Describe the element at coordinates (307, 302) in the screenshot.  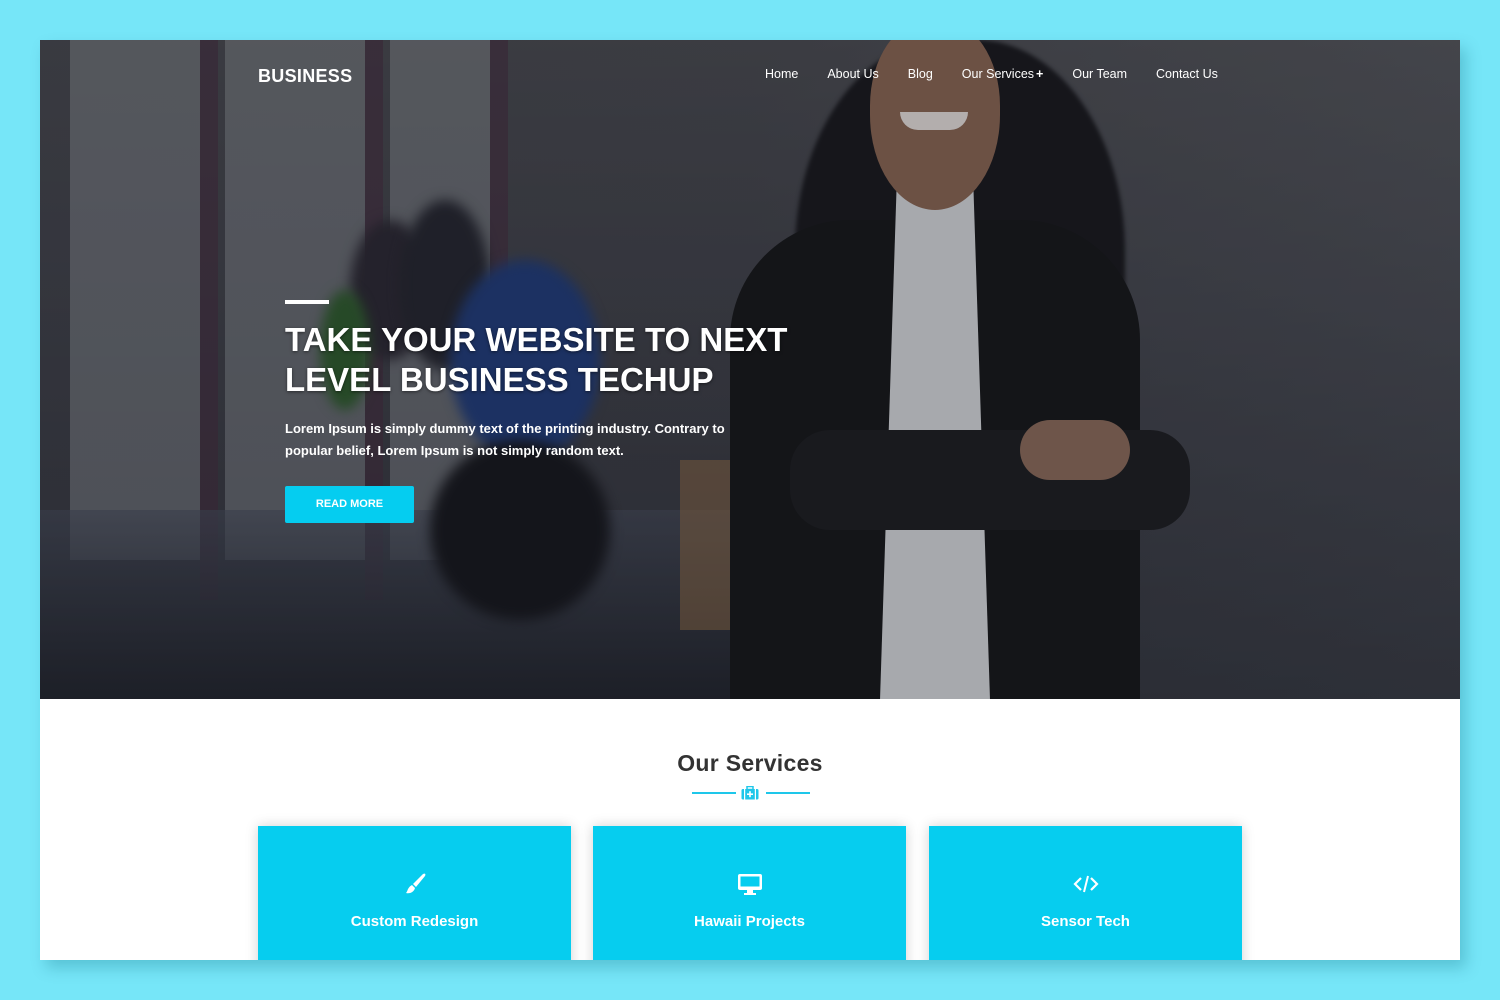
I see `hero-accent-bar` at that location.